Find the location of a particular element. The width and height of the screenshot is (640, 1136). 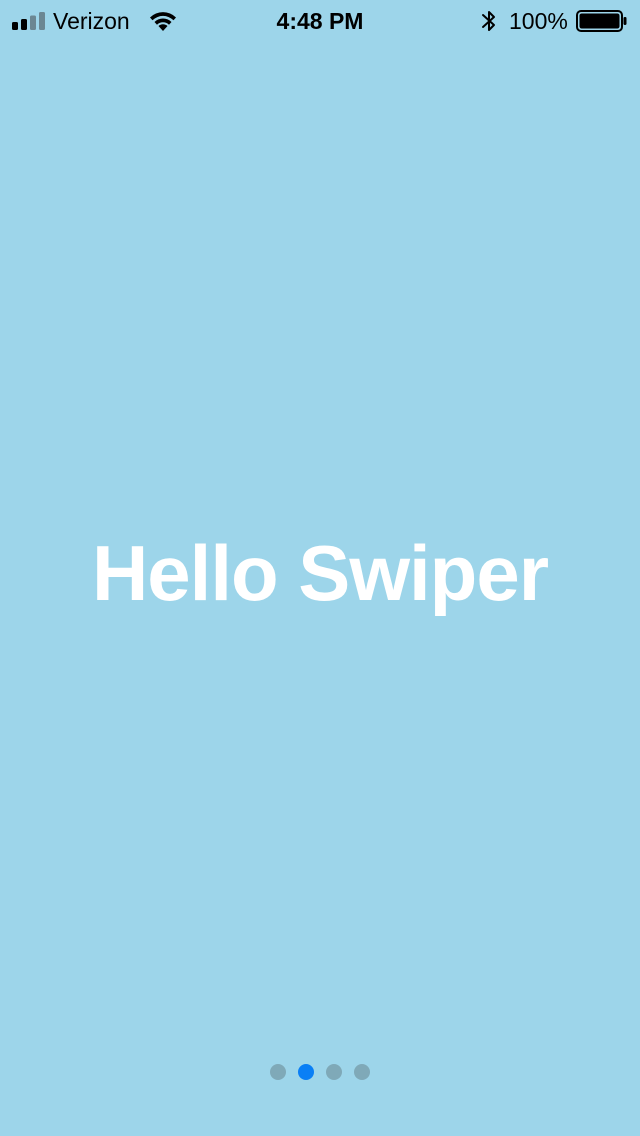

pagination-dots is located at coordinates (320, 1072).